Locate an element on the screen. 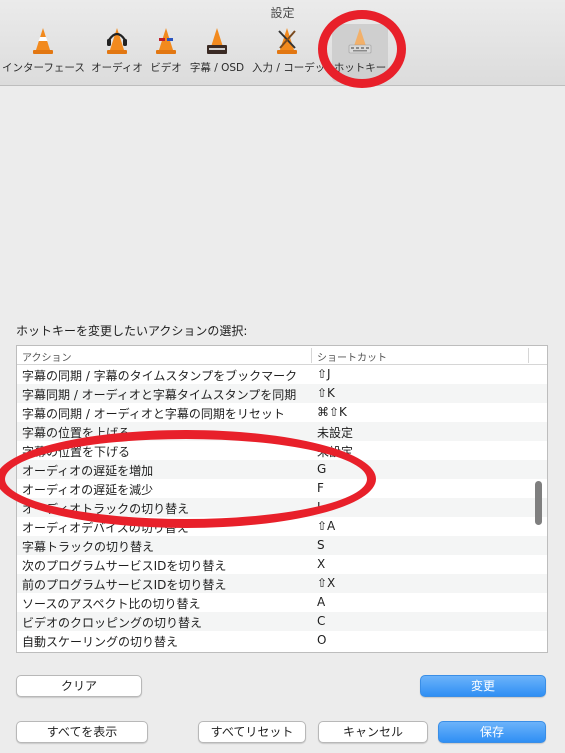 Image resolution: width=565 pixels, height=753 pixels. action-cell: オーディオトラックの切り替え is located at coordinates (106, 509).